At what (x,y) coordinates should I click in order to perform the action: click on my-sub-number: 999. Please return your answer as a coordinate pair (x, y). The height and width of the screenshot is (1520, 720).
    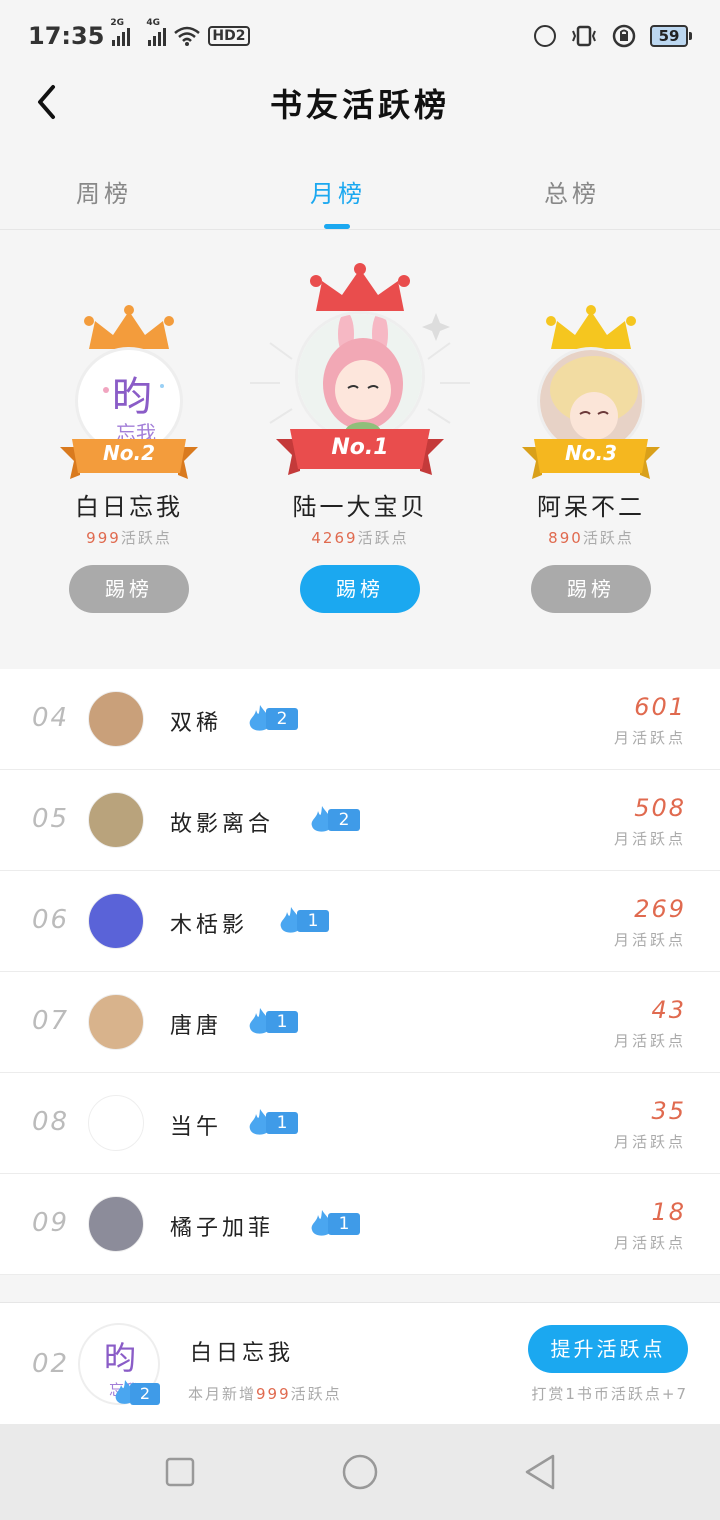
    Looking at the image, I should click on (273, 1394).